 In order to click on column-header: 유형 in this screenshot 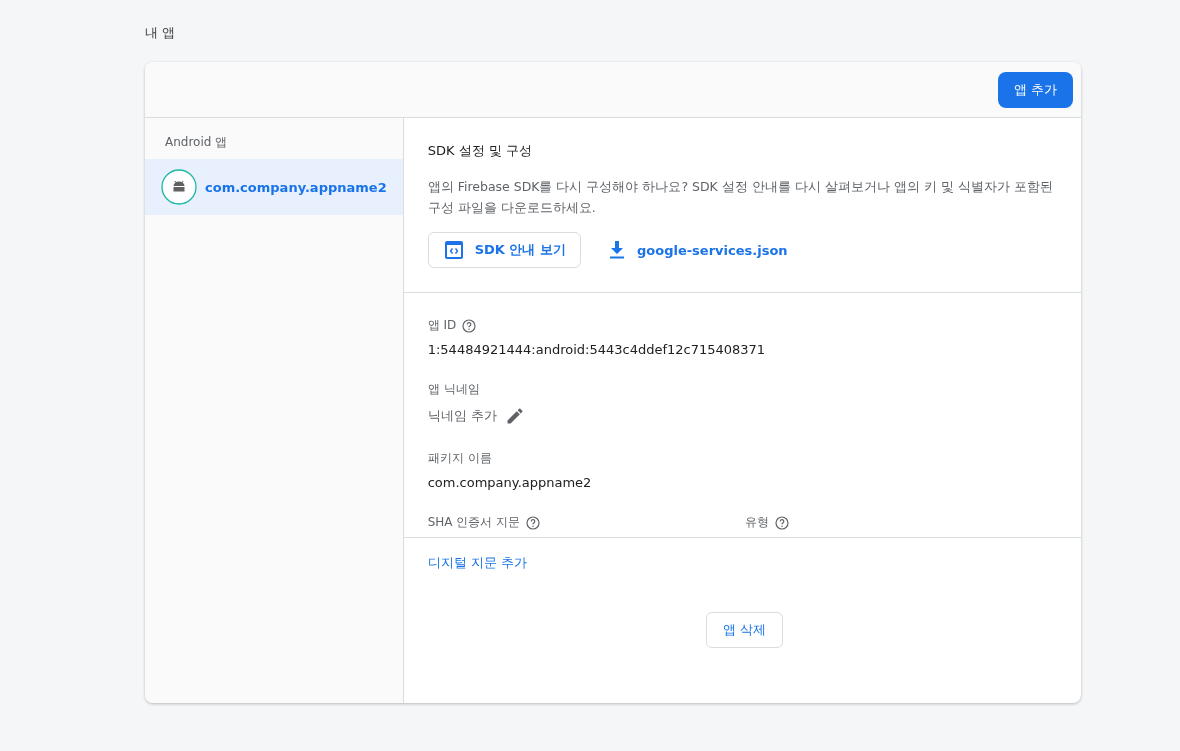, I will do `click(756, 522)`.